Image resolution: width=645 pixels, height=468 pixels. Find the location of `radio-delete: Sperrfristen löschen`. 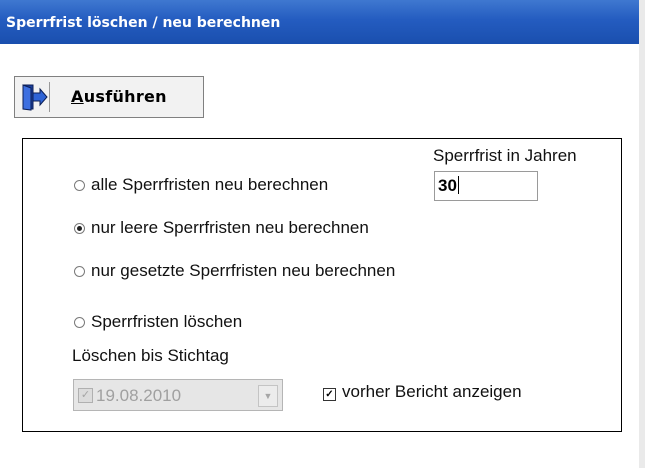

radio-delete: Sperrfristen löschen is located at coordinates (158, 322).